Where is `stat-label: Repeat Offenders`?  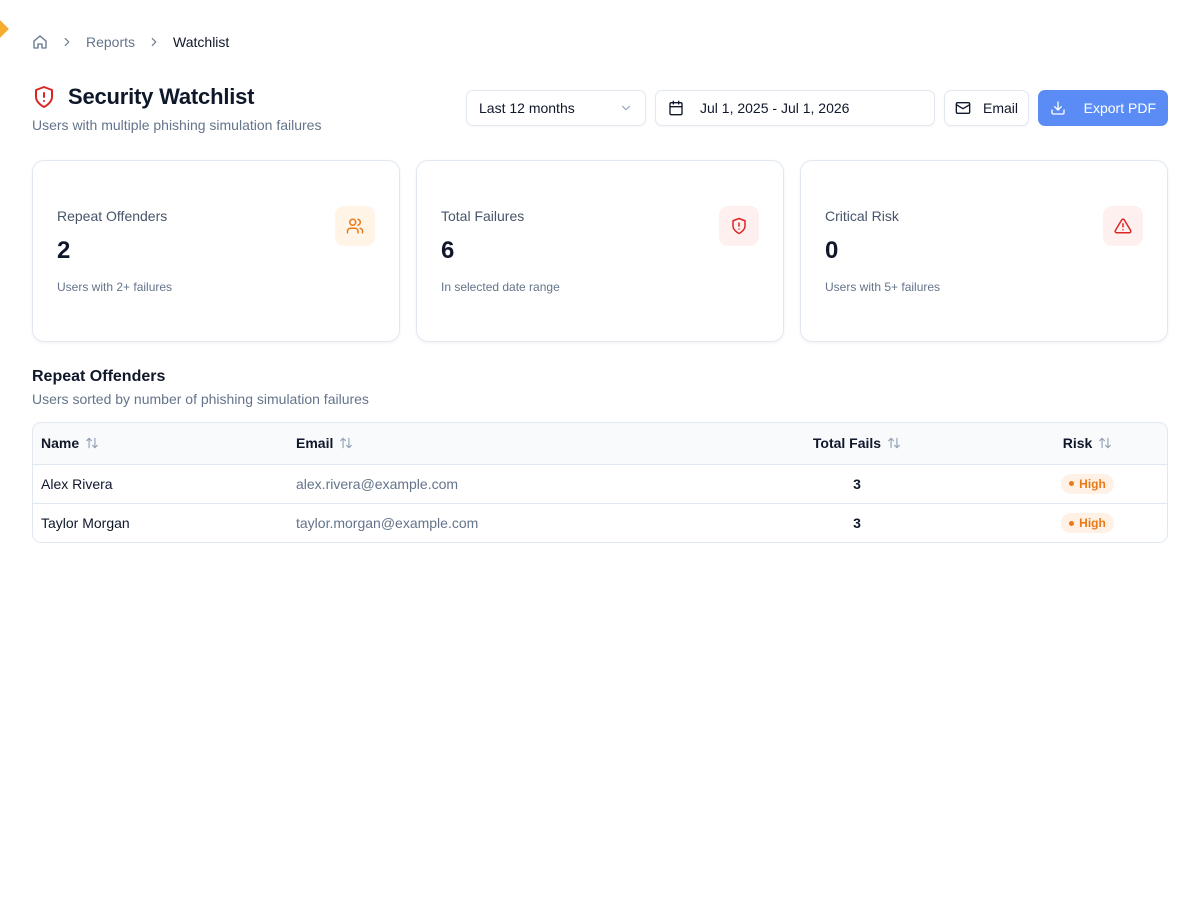
stat-label: Repeat Offenders is located at coordinates (112, 216).